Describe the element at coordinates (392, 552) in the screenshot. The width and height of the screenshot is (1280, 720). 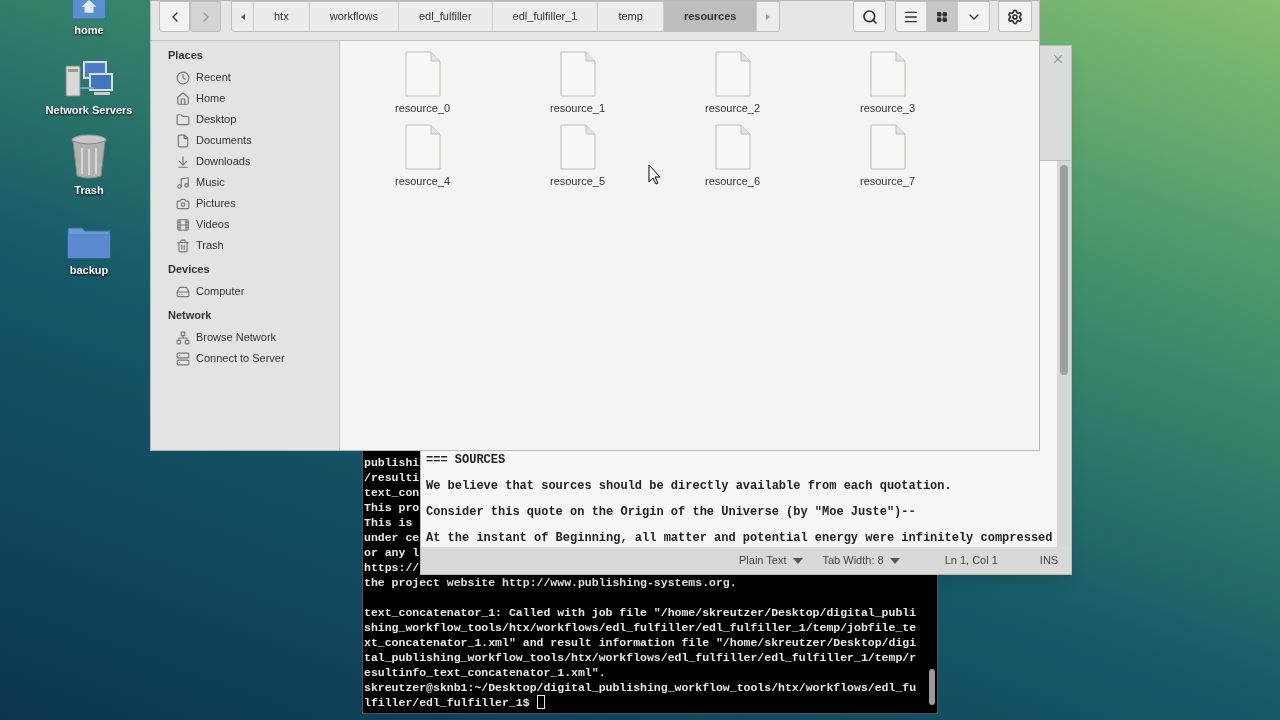
I see `terminal-line: or any l` at that location.